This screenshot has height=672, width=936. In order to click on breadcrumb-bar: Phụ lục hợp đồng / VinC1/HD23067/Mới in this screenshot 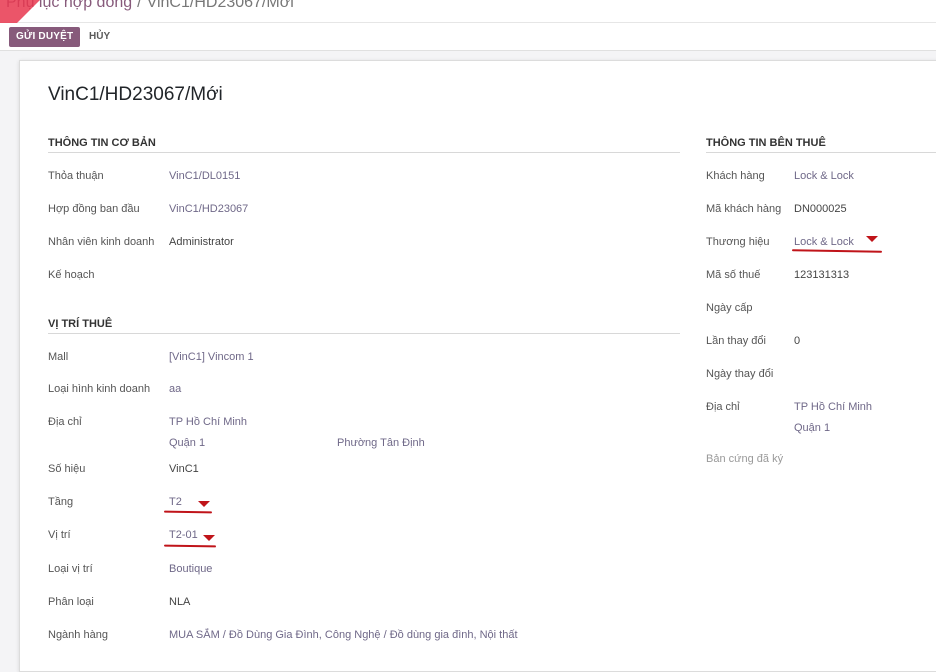, I will do `click(468, 11)`.